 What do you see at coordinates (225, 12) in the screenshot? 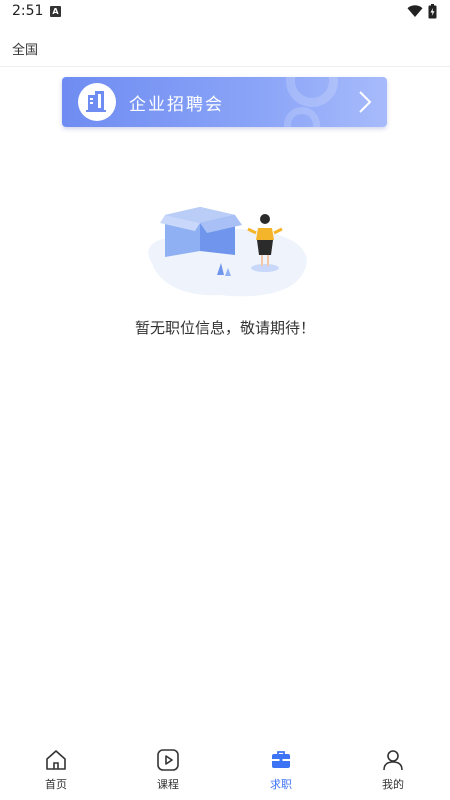
I see `status-bar: 2:51 A` at bounding box center [225, 12].